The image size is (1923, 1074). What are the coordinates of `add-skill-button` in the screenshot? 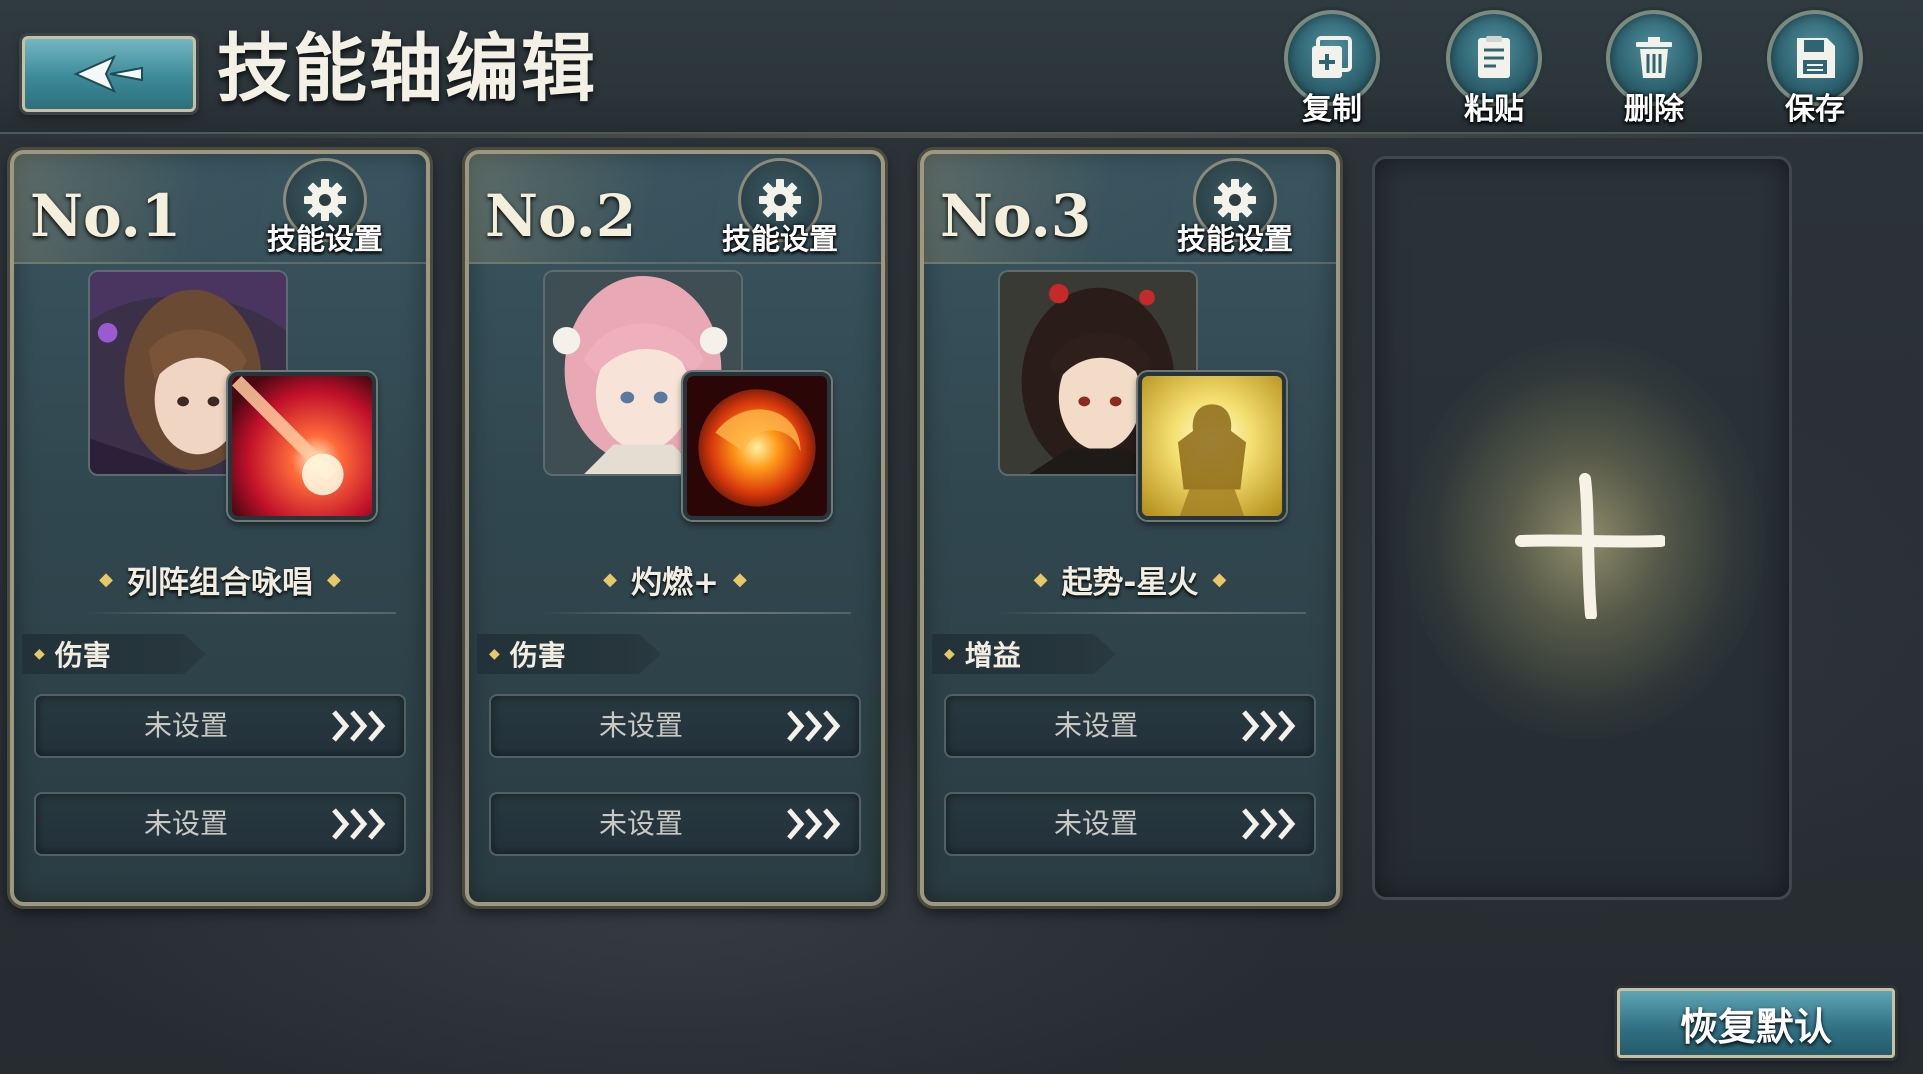 It's located at (1585, 539).